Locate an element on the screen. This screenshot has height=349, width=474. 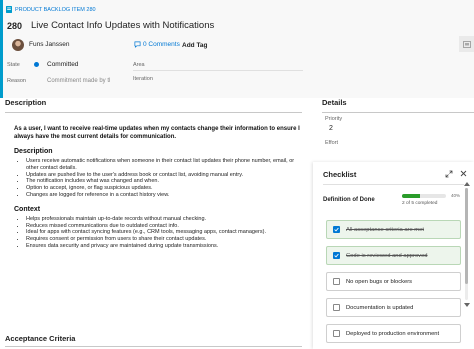
details-divider is located at coordinates (398, 112).